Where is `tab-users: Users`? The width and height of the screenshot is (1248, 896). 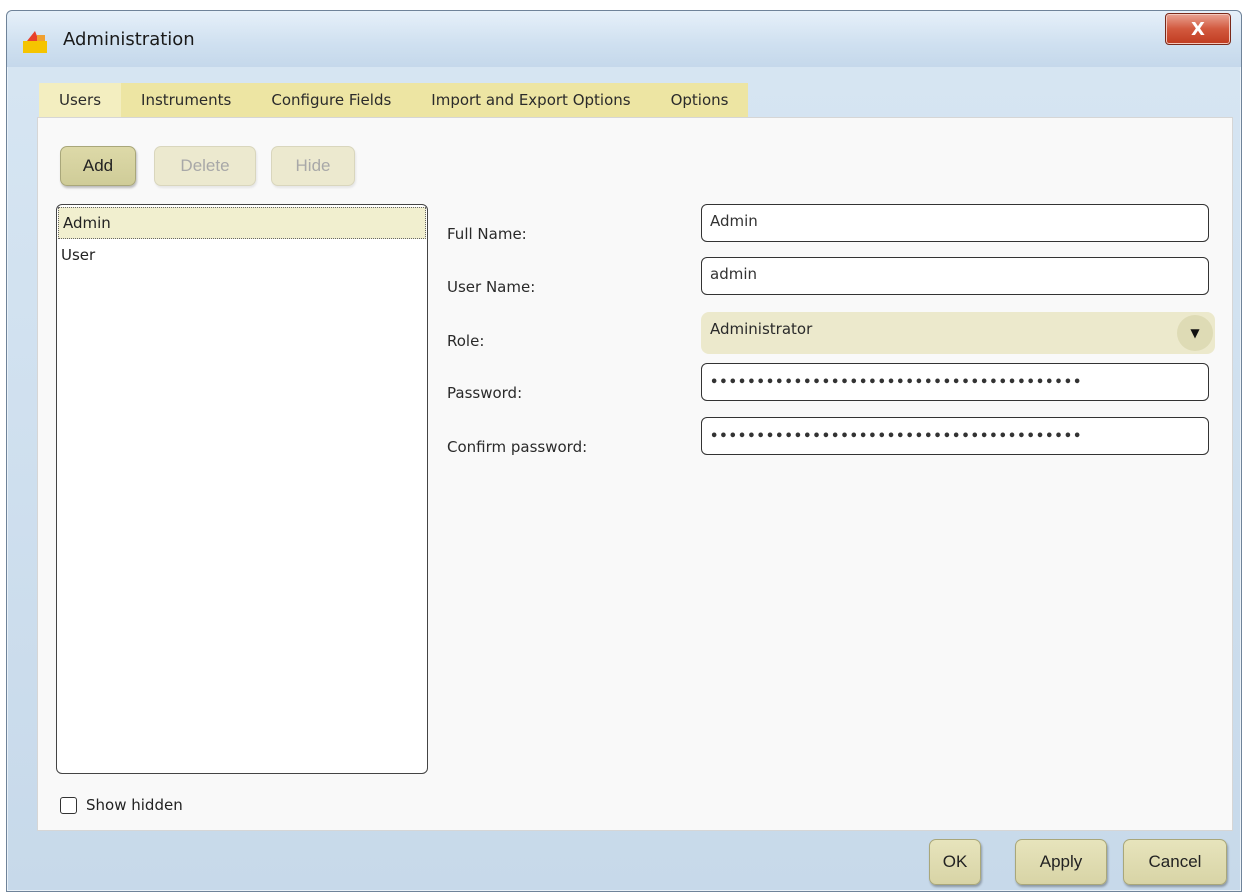 tab-users: Users is located at coordinates (80, 100).